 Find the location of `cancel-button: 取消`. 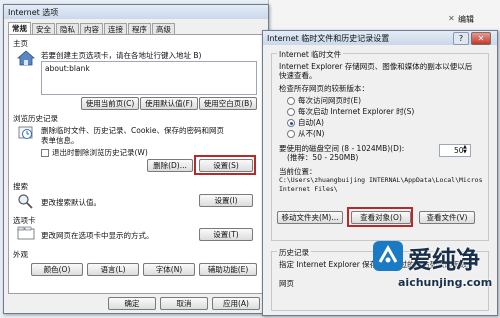

cancel-button: 取消 is located at coordinates (184, 303).